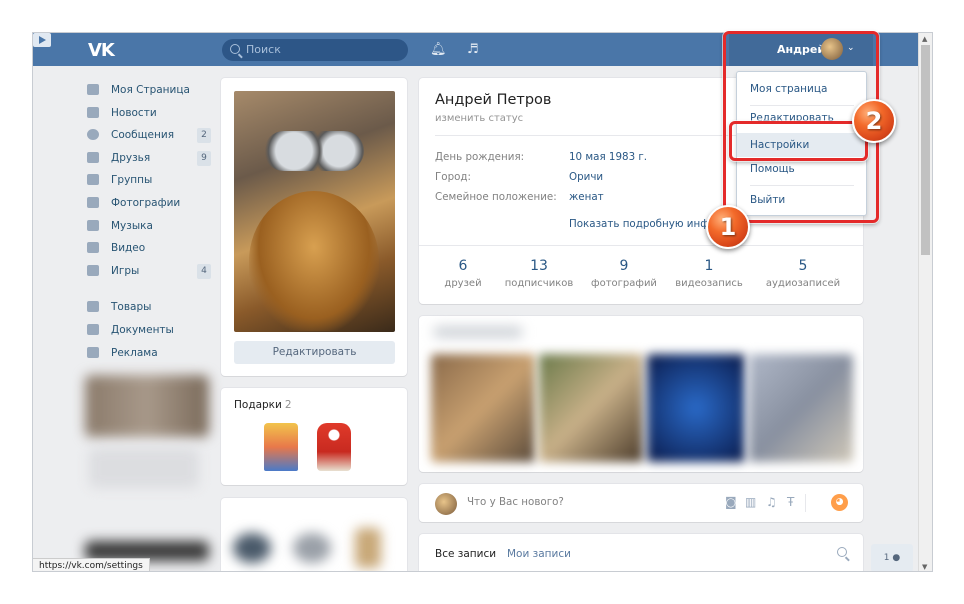 The width and height of the screenshot is (964, 604). Describe the element at coordinates (790, 502) in the screenshot. I see `text-format-icon: Ŧ` at that location.